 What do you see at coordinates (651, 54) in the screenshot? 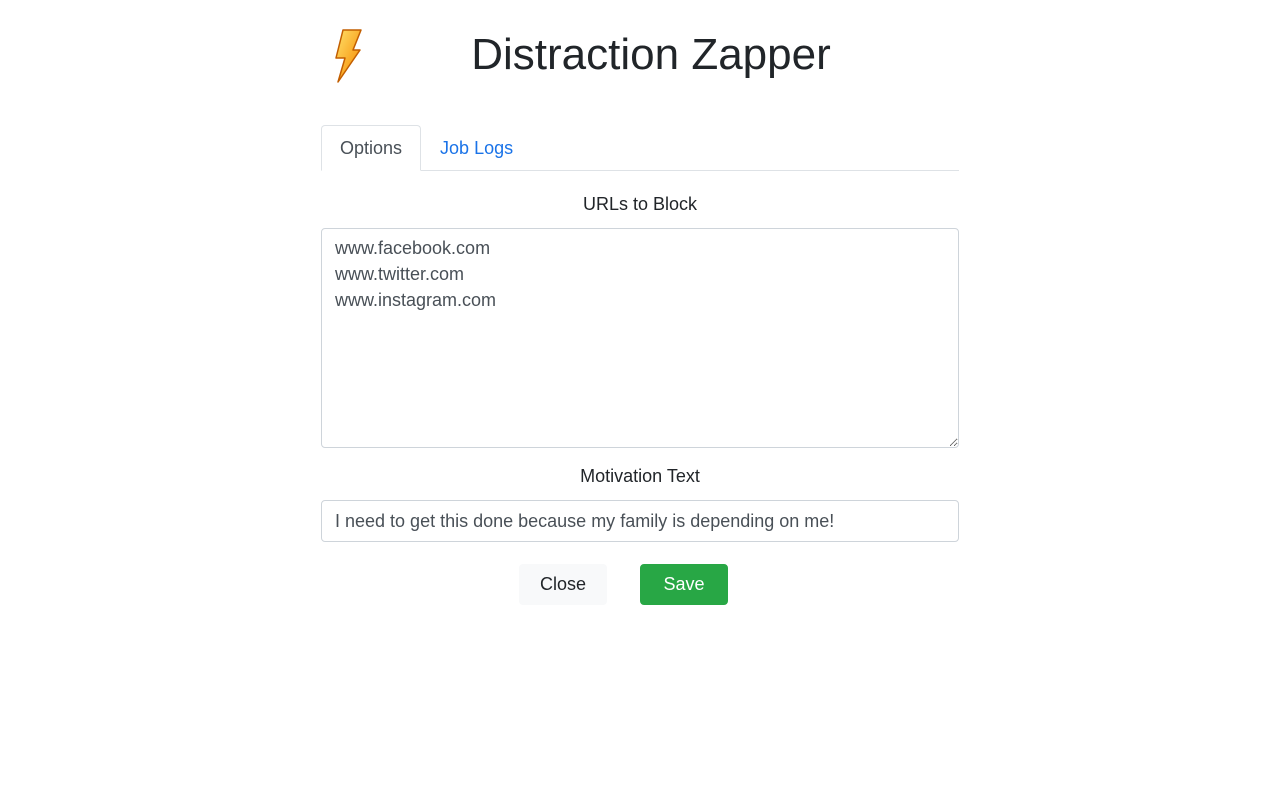
I see `page-title: Distraction Zapper` at bounding box center [651, 54].